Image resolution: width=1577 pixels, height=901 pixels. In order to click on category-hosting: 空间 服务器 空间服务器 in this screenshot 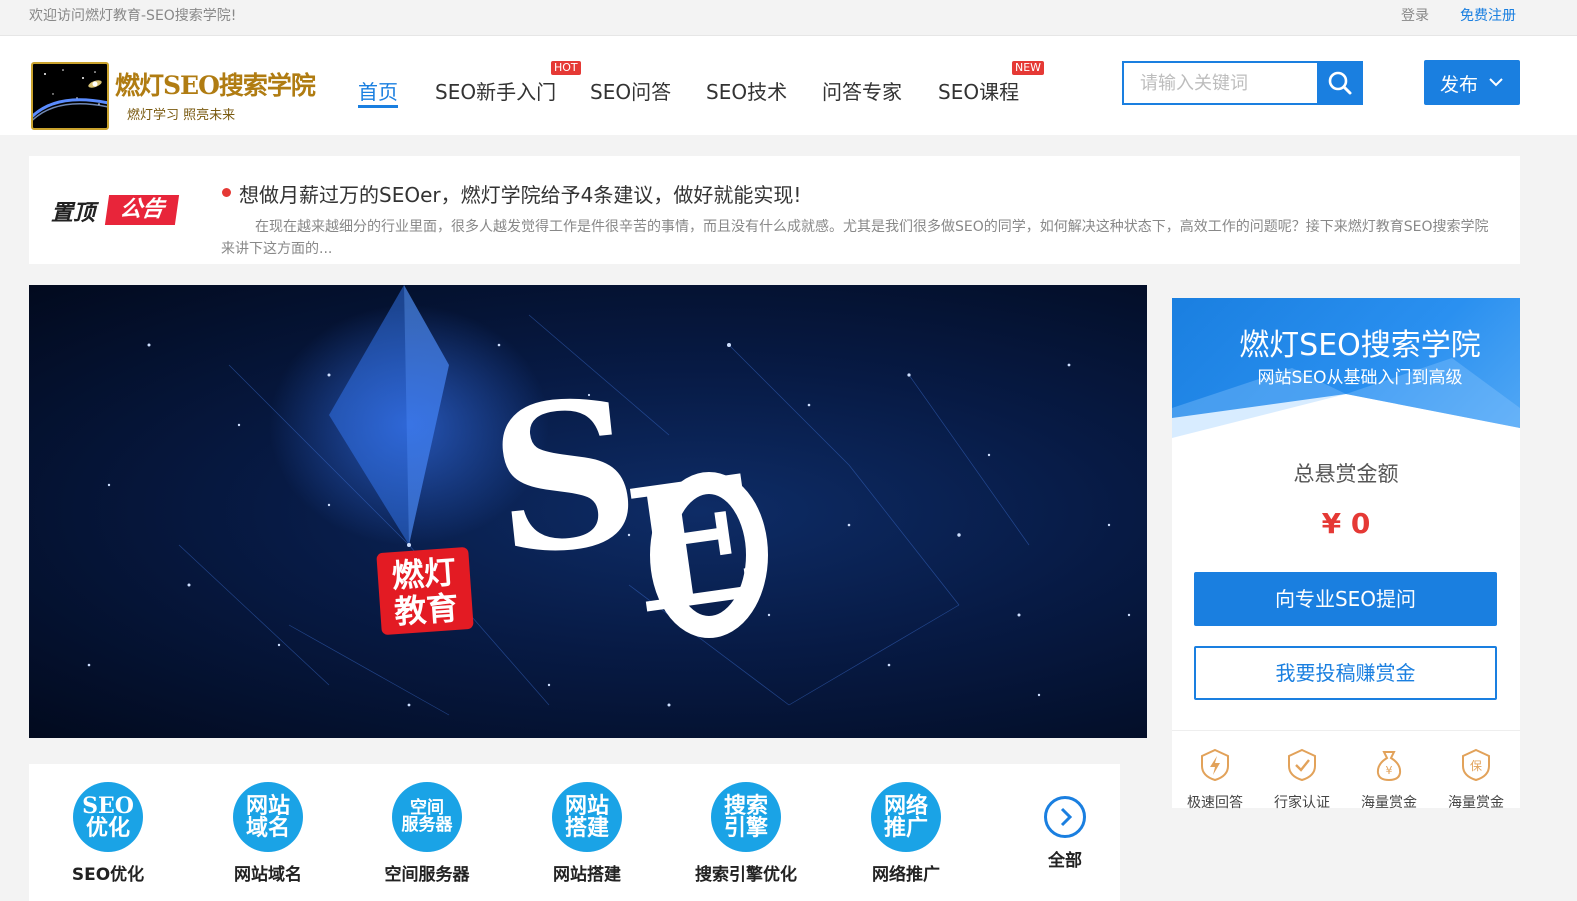, I will do `click(427, 833)`.